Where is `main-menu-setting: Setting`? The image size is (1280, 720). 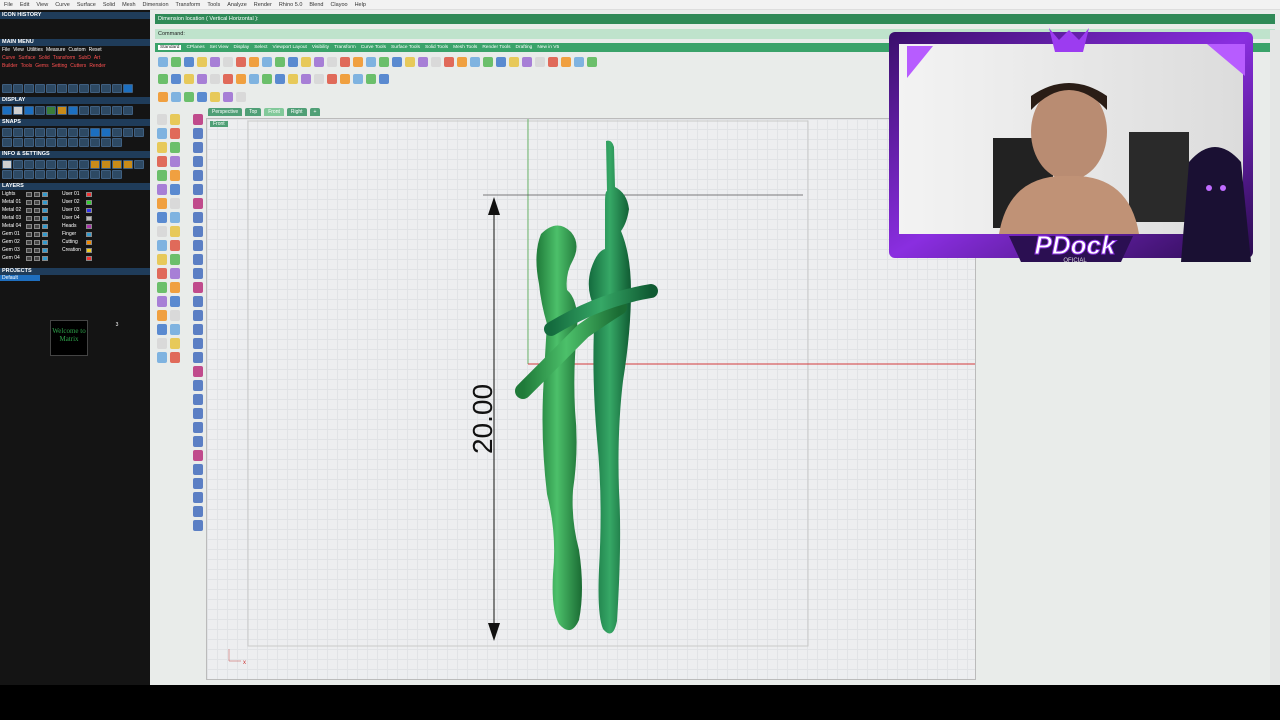
main-menu-setting: Setting is located at coordinates (60, 66).